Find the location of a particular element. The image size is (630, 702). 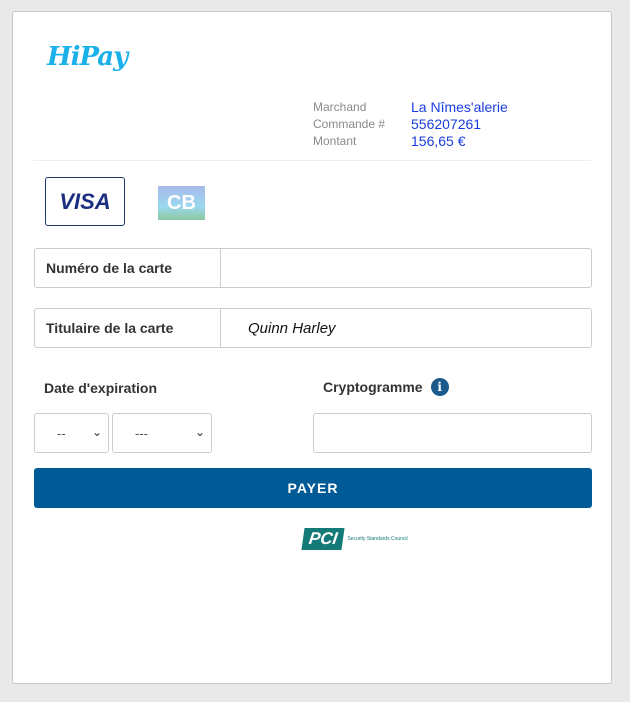

merchant-label: Marchand is located at coordinates (340, 107).